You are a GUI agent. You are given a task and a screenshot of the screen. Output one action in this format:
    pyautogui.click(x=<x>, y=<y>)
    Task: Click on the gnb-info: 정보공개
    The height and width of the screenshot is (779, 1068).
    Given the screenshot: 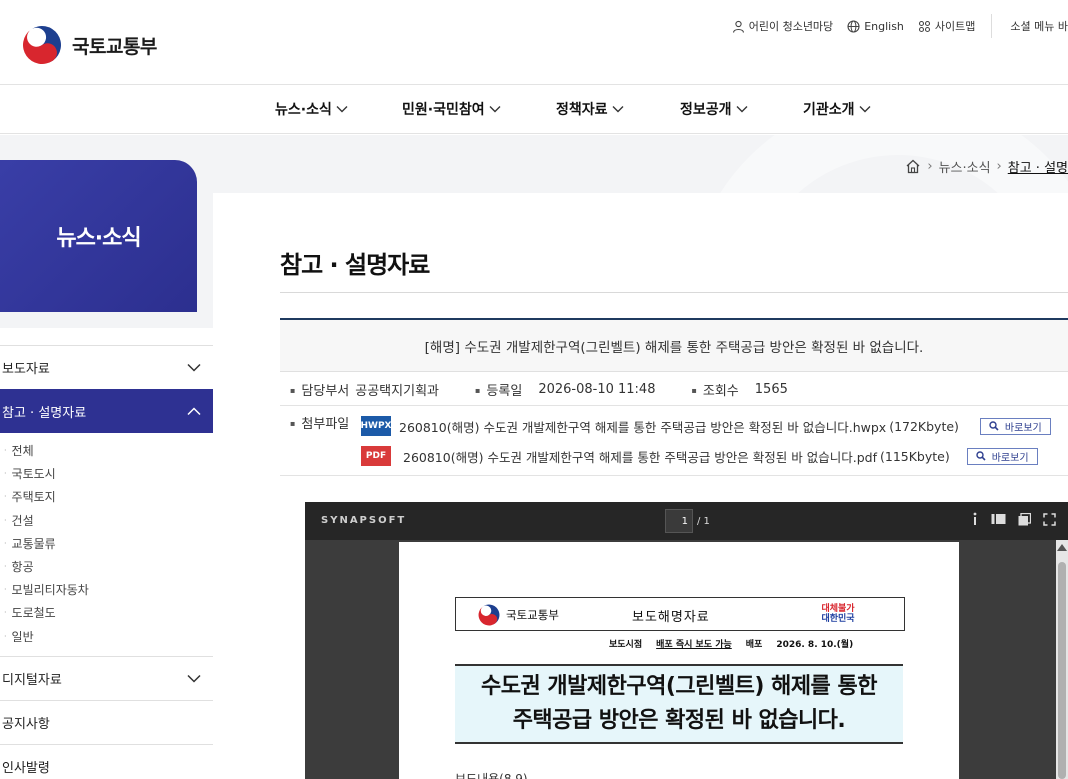 What is the action you would take?
    pyautogui.click(x=714, y=109)
    